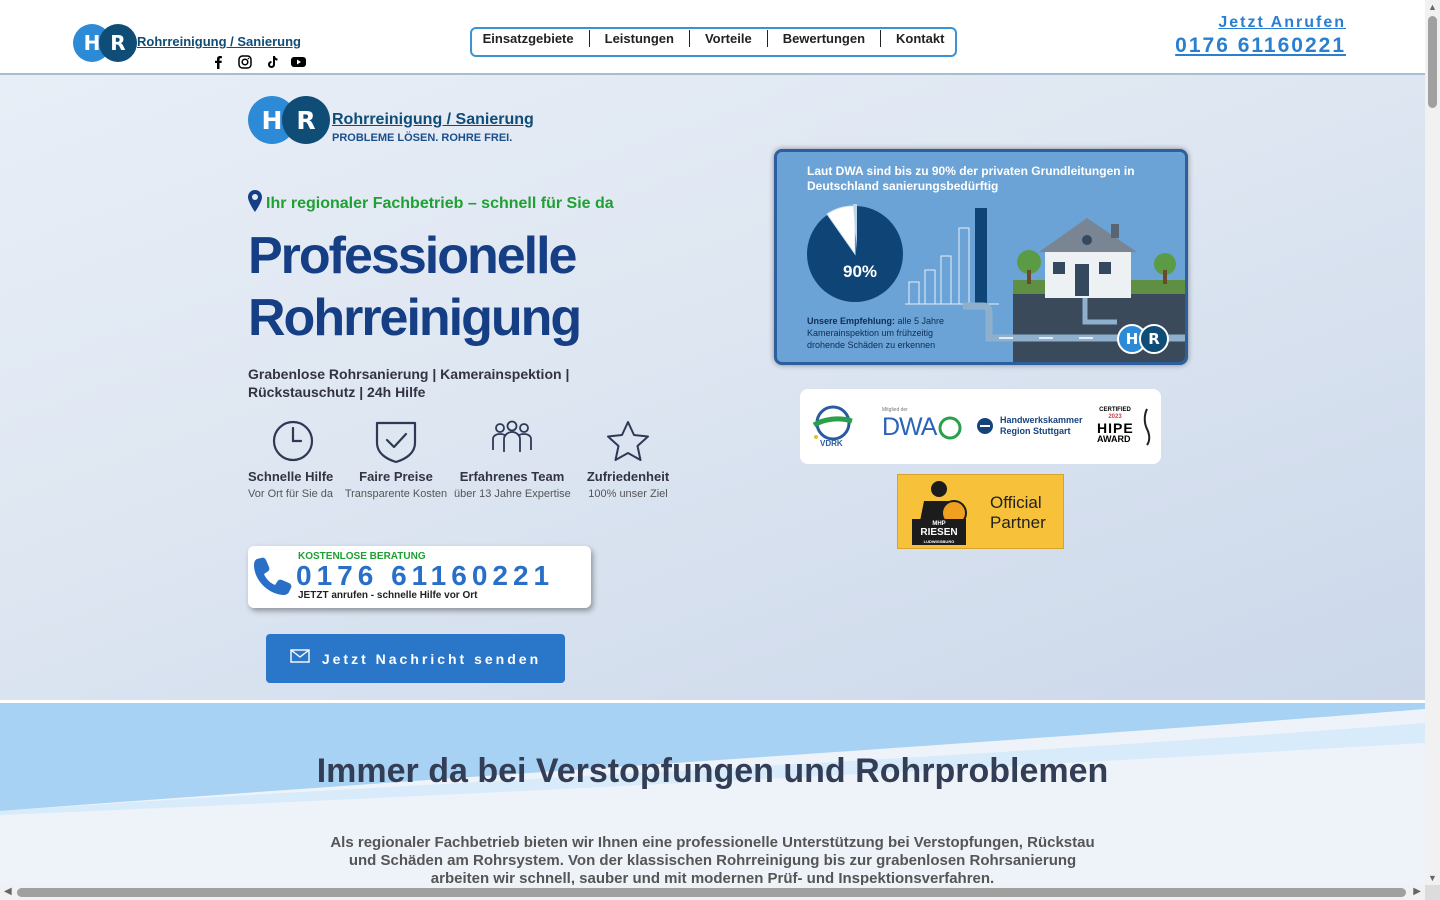 The height and width of the screenshot is (900, 1440). I want to click on hipe-award-logo: CERTIFIED 2023 HIPE AWARD, so click(1125, 428).